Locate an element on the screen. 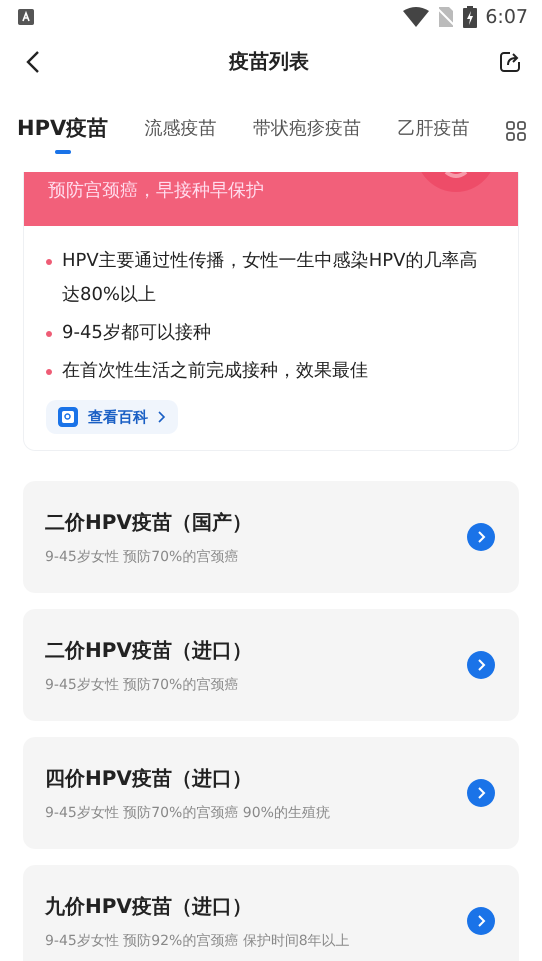 This screenshot has width=542, height=961. vaccine-card: 九价HPV疫苗（进口） 9-45岁女性 预防92%的宫颈癌 保护时间8年以上 is located at coordinates (271, 913).